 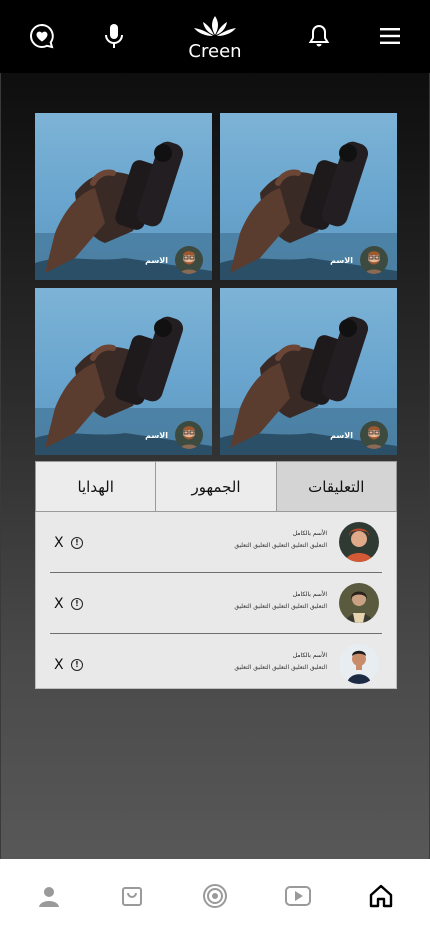 I want to click on profile-icon, so click(x=49, y=896).